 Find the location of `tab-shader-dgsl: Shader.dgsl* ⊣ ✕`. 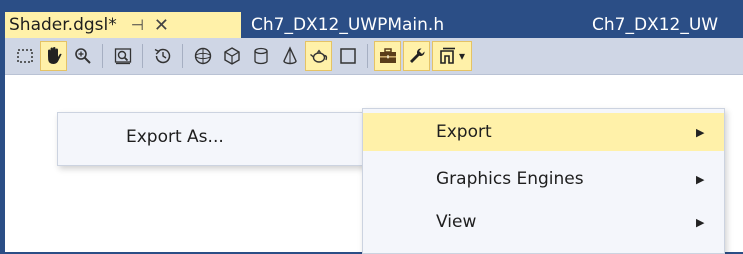

tab-shader-dgsl: Shader.dgsl* ⊣ ✕ is located at coordinates (123, 25).